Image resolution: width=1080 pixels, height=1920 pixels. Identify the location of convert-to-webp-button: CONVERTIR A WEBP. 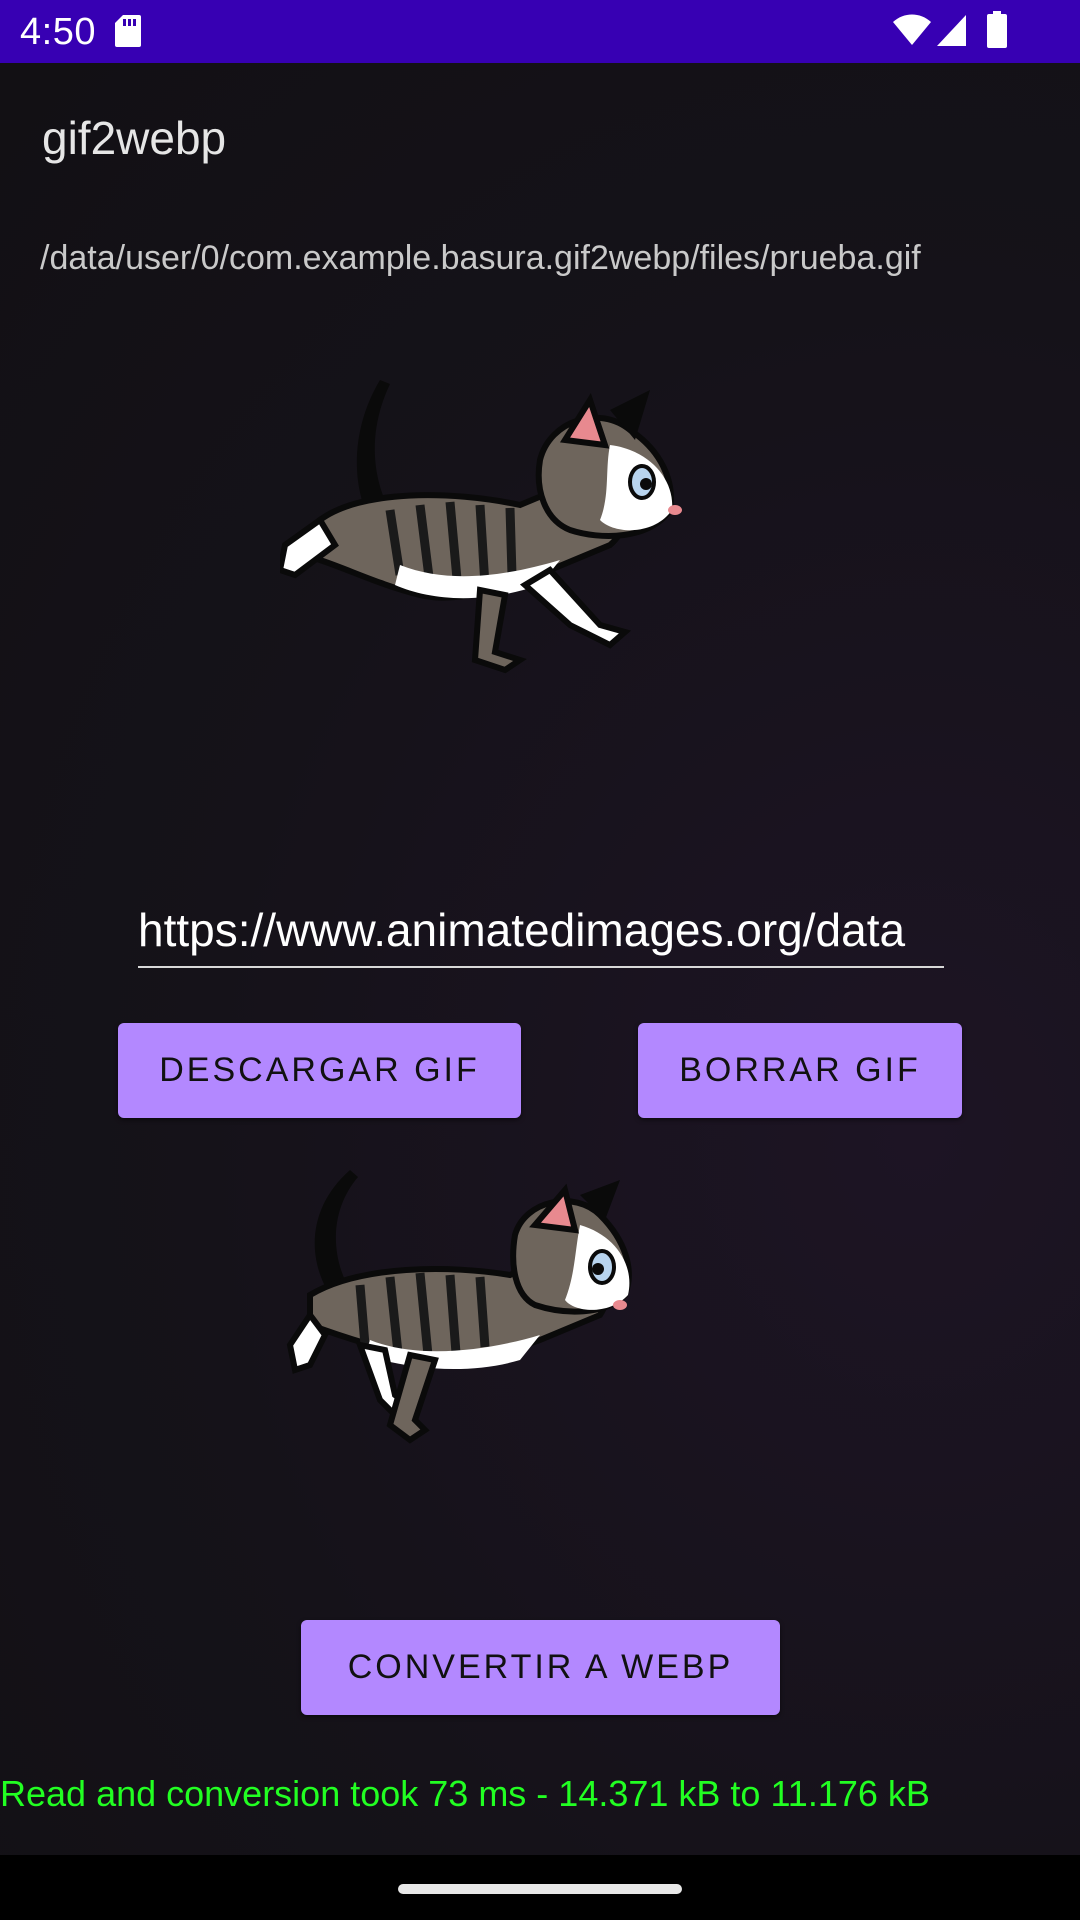
(540, 1667).